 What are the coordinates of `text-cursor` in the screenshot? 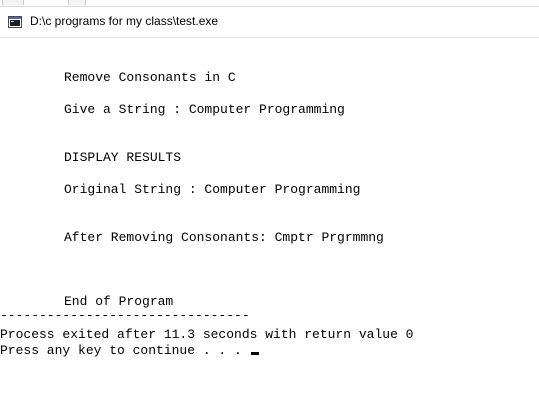 It's located at (254, 353).